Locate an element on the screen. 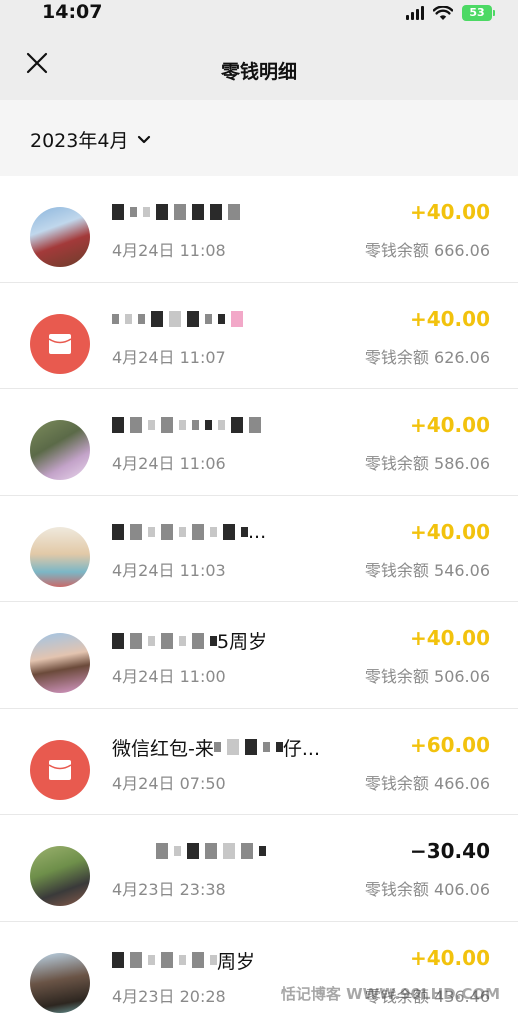 The image size is (518, 1028). transaction-amount: −30.40 is located at coordinates (450, 851).